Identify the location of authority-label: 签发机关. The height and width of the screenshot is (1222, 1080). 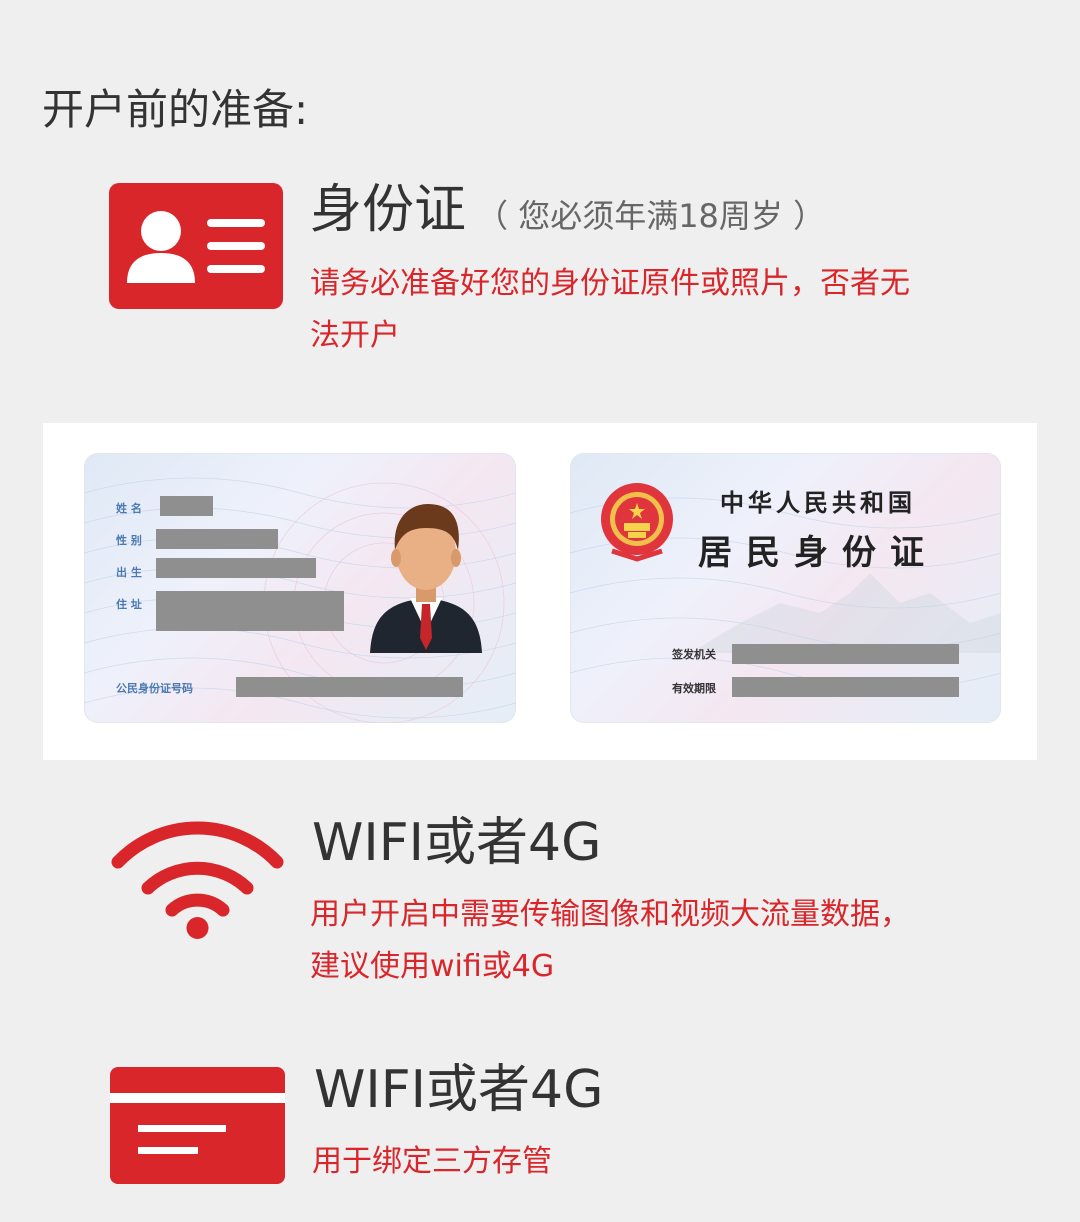
(694, 654).